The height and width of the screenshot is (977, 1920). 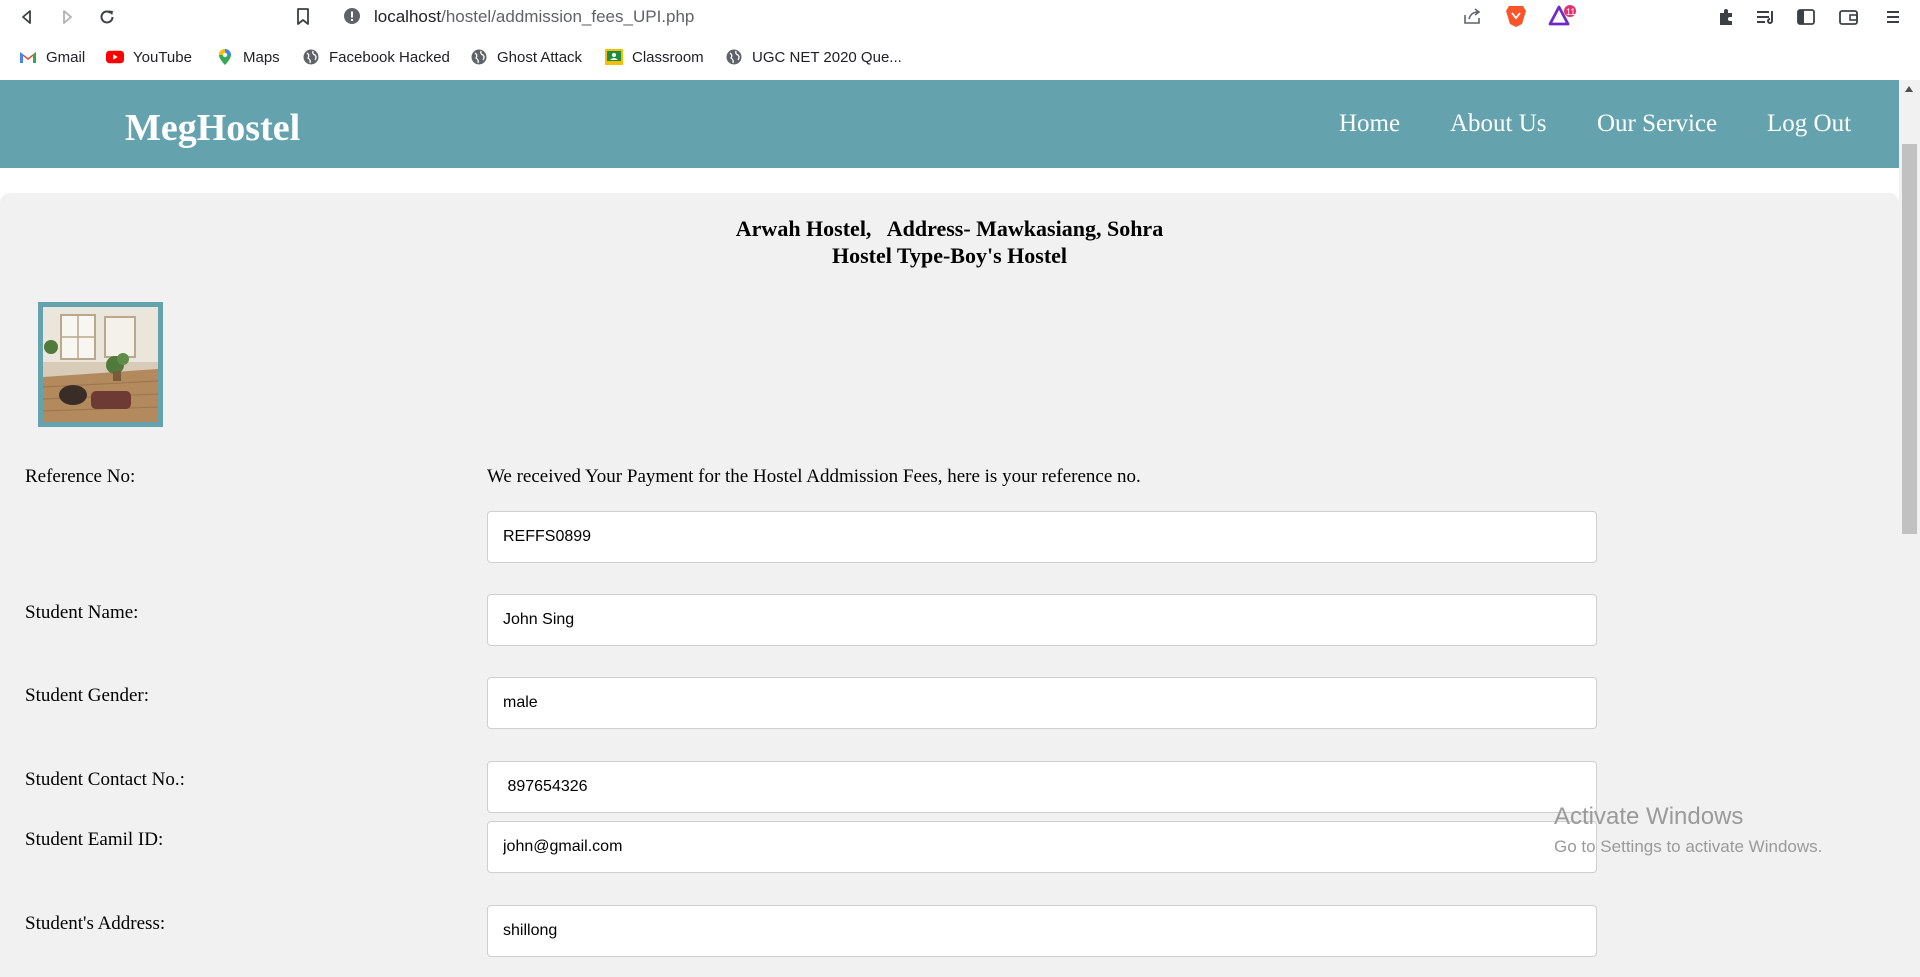 I want to click on nav-about-us: About Us, so click(x=1498, y=124).